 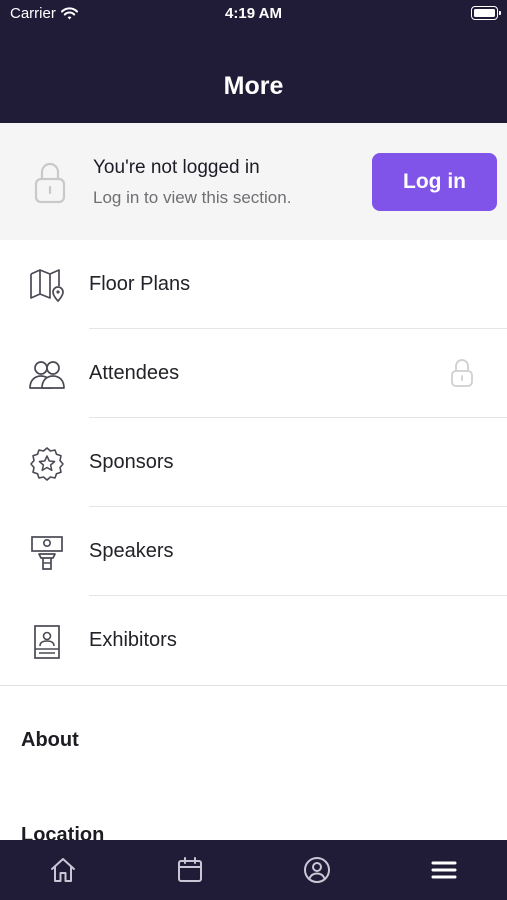 I want to click on menu-item-floor-plans: Floor Plans, so click(x=253, y=284).